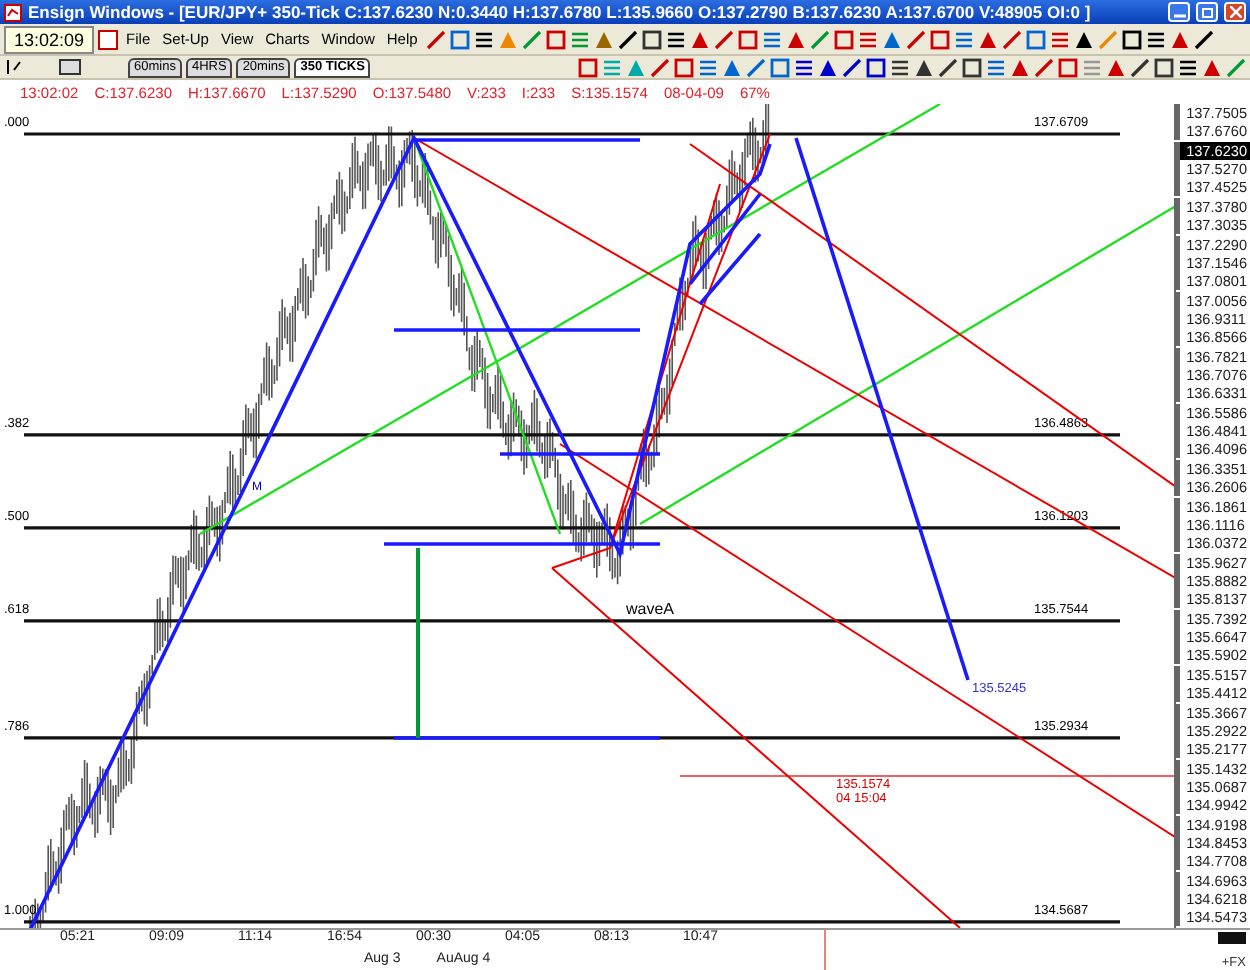 This screenshot has width=1250, height=970. I want to click on chart-icon, so click(108, 39).